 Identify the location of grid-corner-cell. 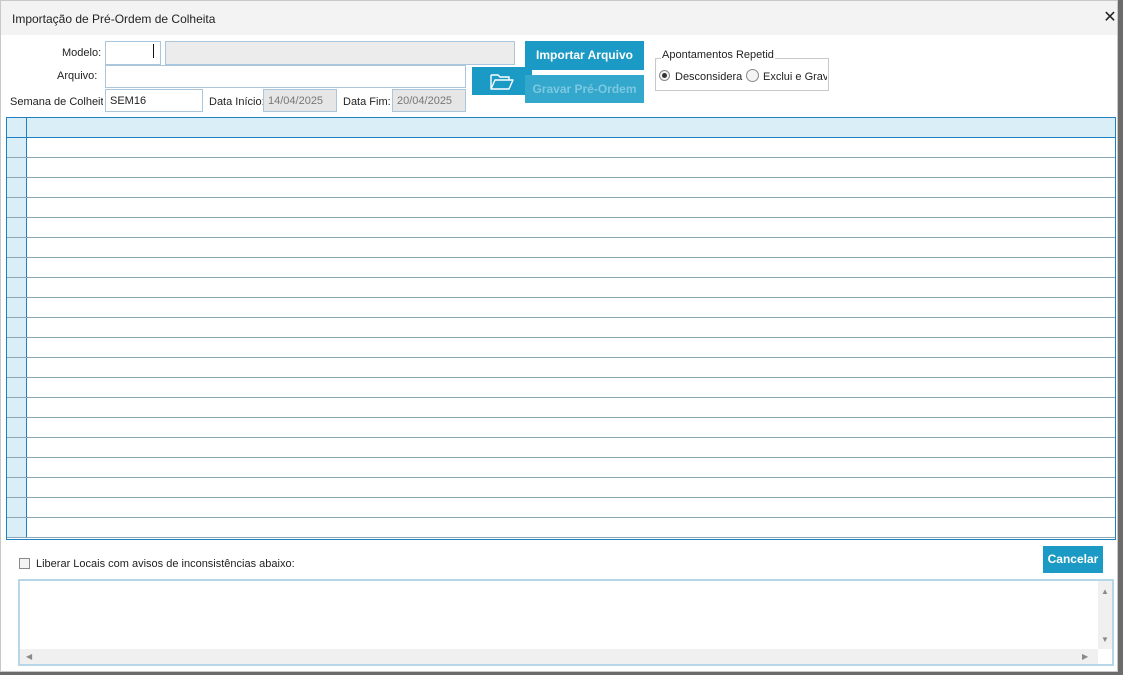
(17, 128).